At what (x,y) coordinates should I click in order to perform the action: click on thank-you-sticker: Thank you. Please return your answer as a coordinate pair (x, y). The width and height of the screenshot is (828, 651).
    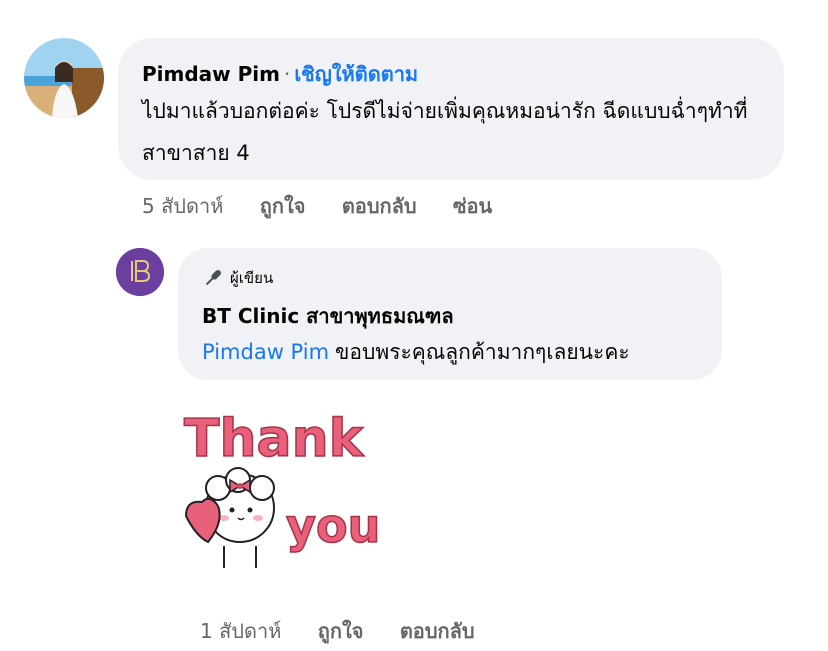
    Looking at the image, I should click on (288, 491).